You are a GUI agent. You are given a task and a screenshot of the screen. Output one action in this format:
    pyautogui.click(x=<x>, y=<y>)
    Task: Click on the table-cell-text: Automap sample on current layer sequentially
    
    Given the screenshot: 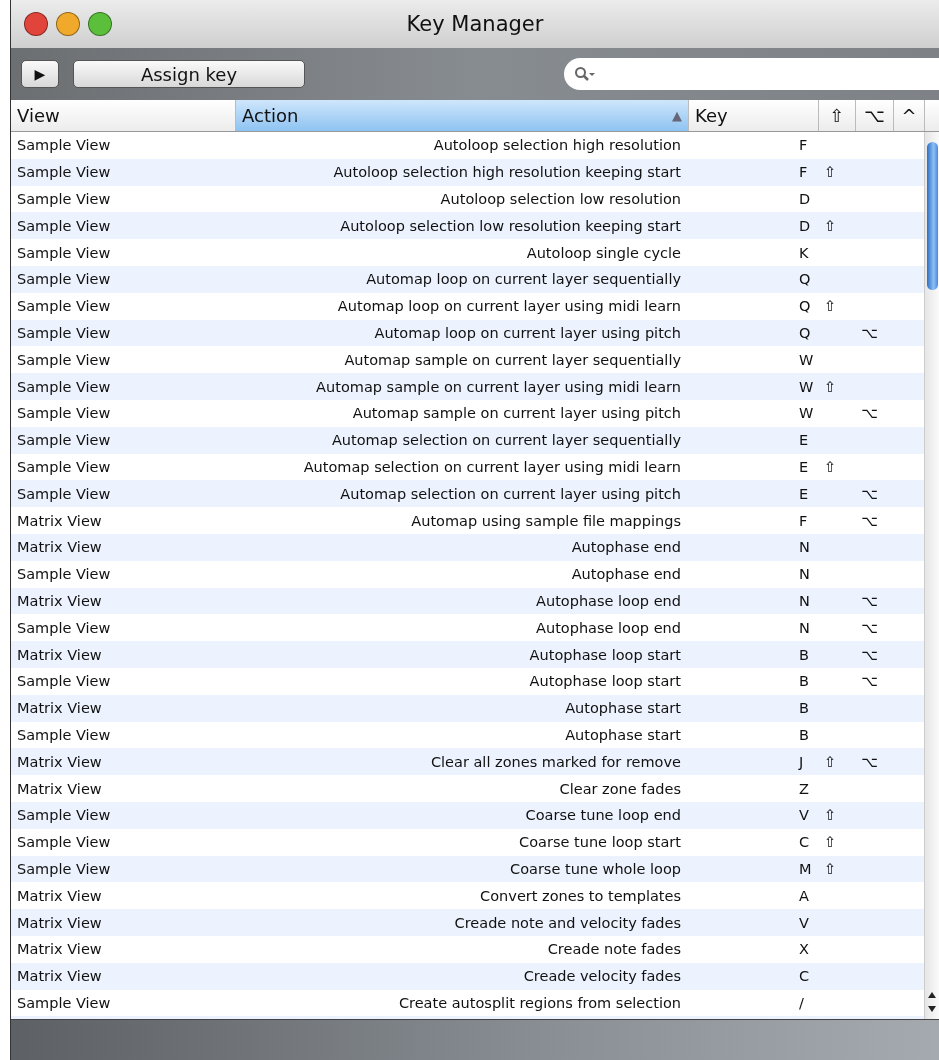 What is the action you would take?
    pyautogui.click(x=512, y=359)
    